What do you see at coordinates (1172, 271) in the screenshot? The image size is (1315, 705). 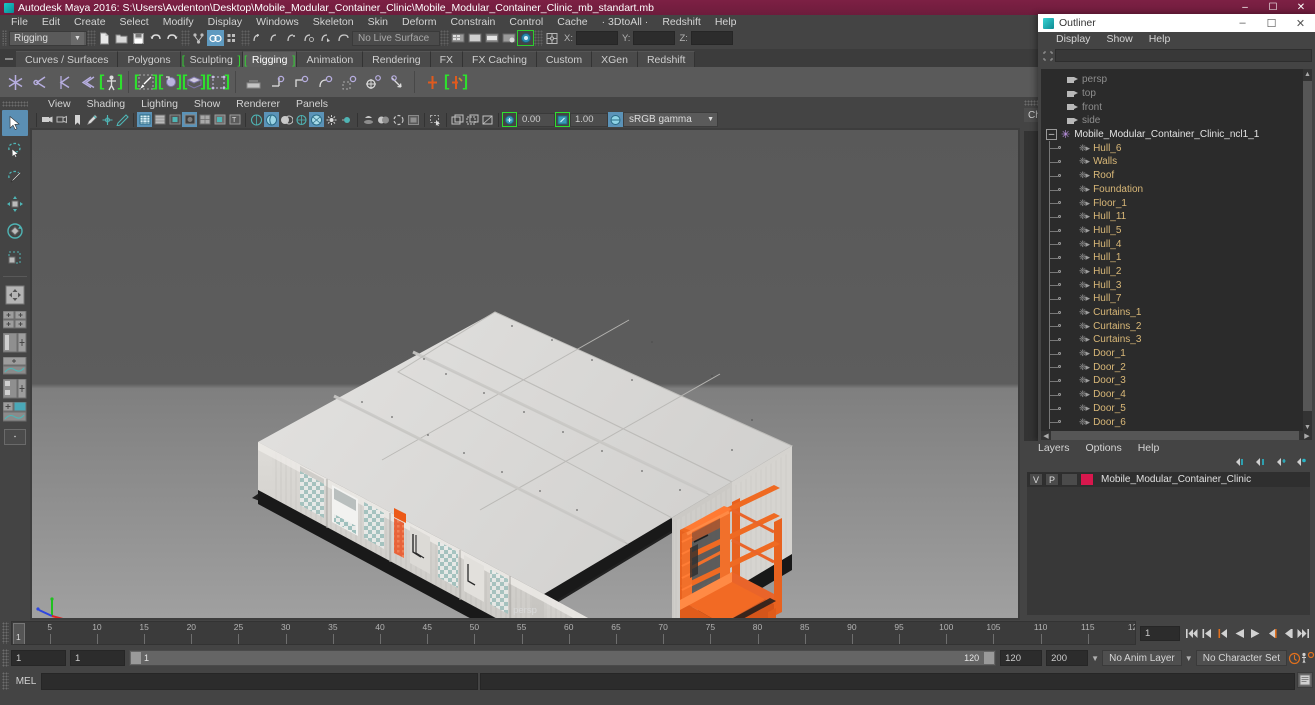 I see `outliner-child-row: ❈▸ Hull_2` at bounding box center [1172, 271].